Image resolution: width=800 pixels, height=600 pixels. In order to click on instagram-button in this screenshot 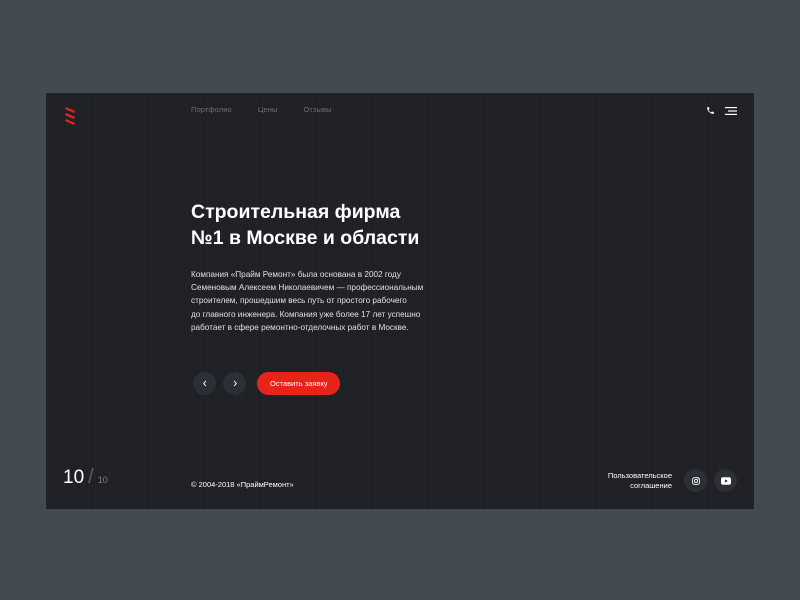, I will do `click(695, 480)`.